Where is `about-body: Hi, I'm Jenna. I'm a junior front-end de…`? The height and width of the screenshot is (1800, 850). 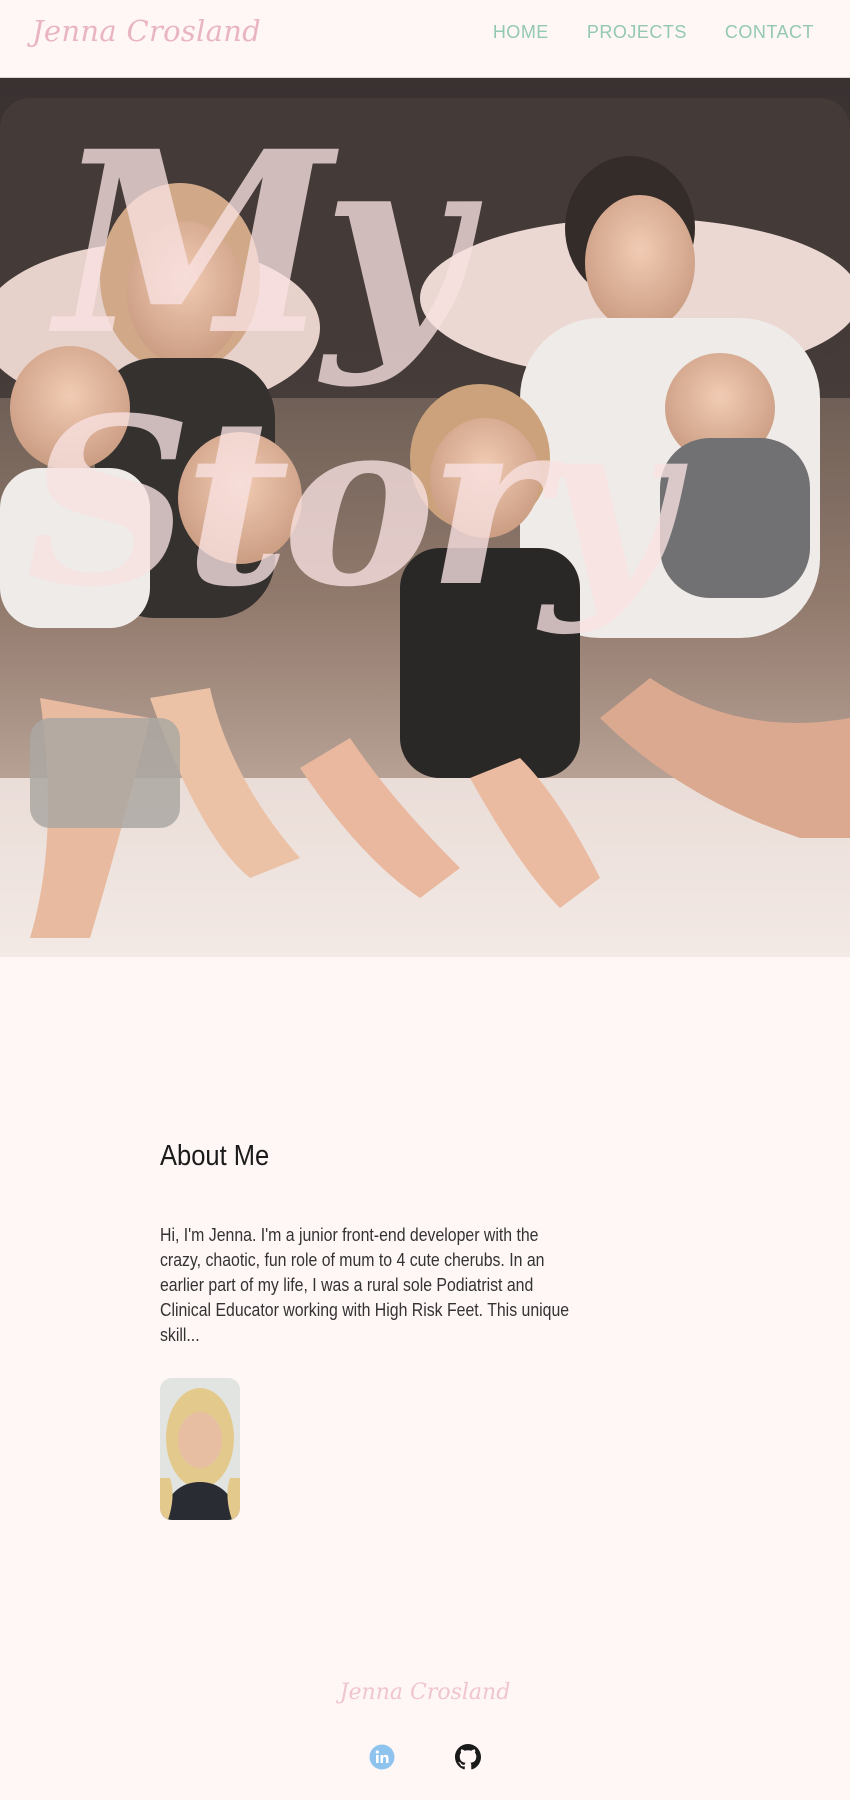
about-body: Hi, I'm Jenna. I'm a junior front-end de… is located at coordinates (365, 1285).